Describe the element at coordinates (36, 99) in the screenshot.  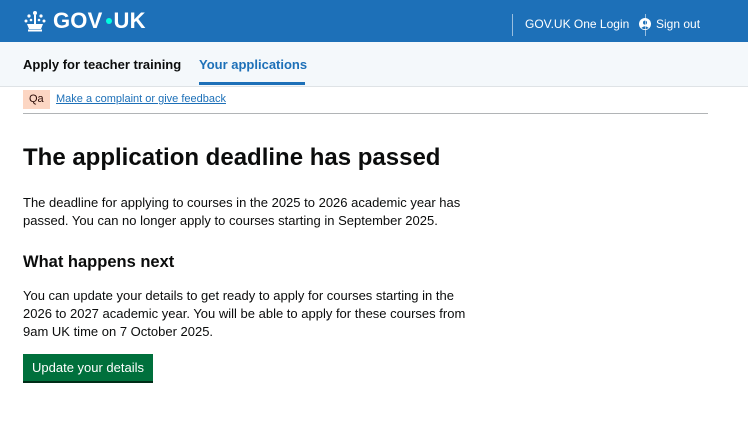
I see `phase-tag: Qa` at that location.